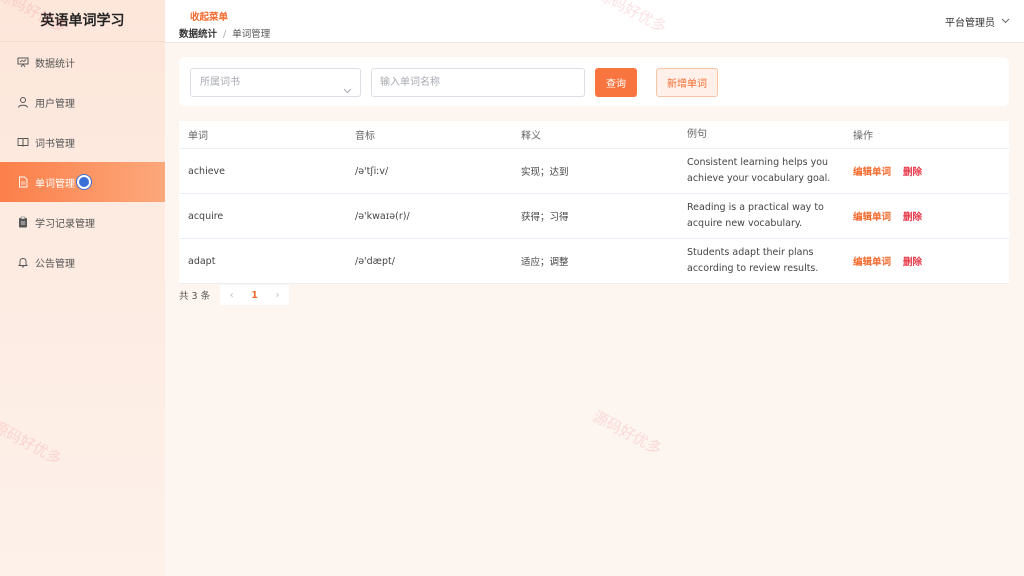 The height and width of the screenshot is (576, 1024). What do you see at coordinates (82, 62) in the screenshot?
I see `sidebar-item-statistics: 数据统计` at bounding box center [82, 62].